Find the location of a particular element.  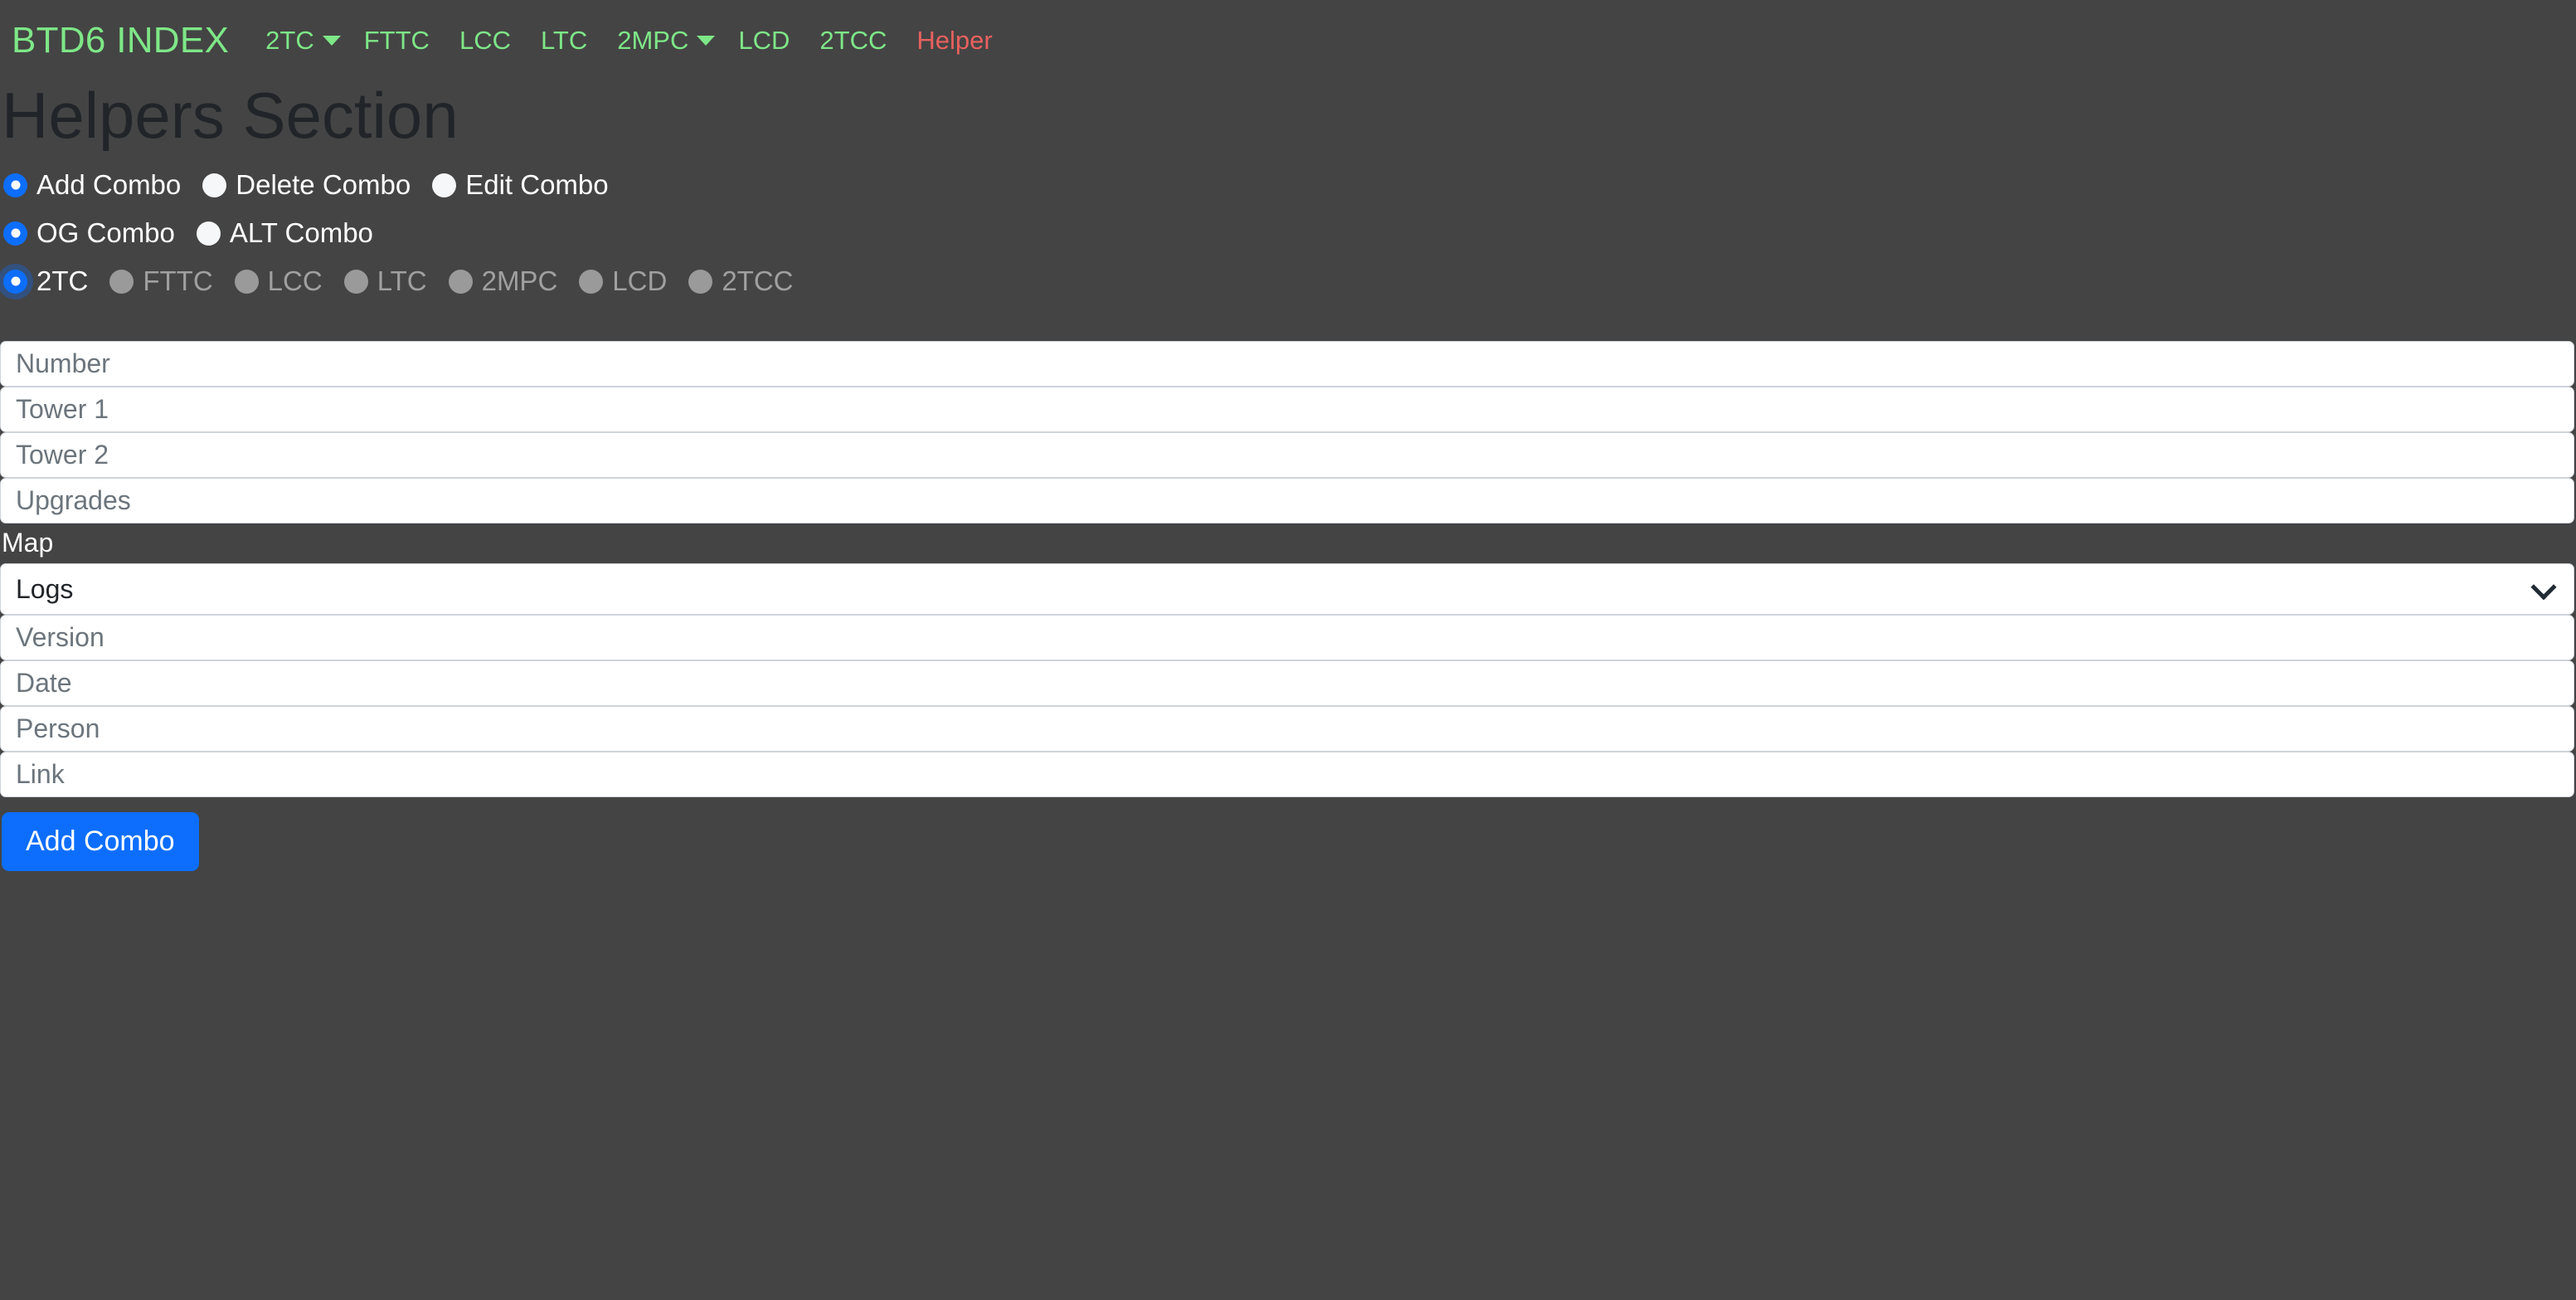

radio-2tc: 2TC is located at coordinates (46, 281).